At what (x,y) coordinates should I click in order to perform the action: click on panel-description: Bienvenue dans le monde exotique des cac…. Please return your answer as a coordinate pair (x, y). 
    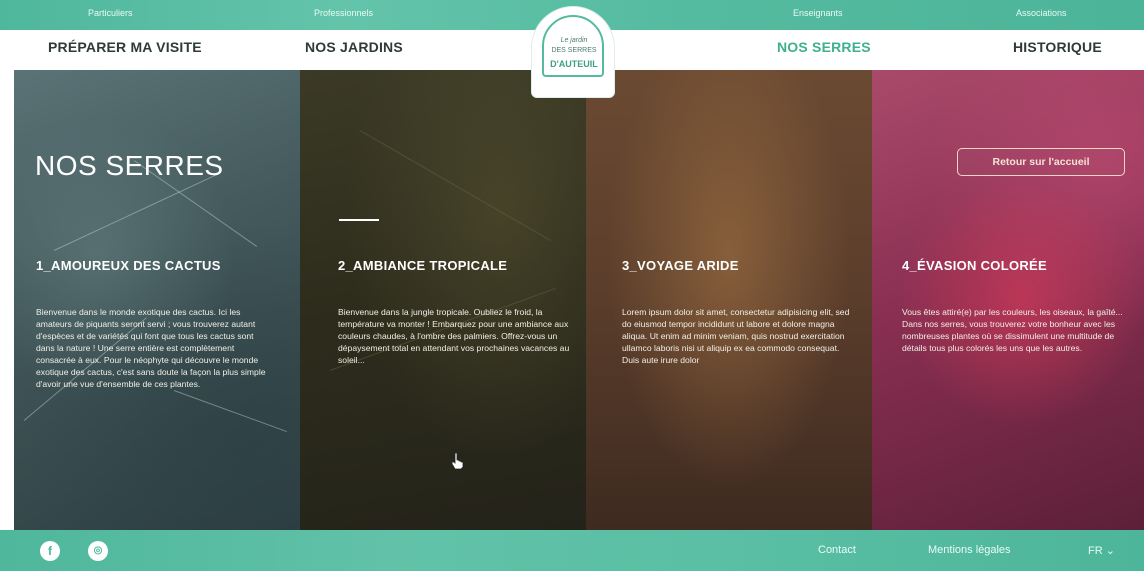
    Looking at the image, I should click on (151, 348).